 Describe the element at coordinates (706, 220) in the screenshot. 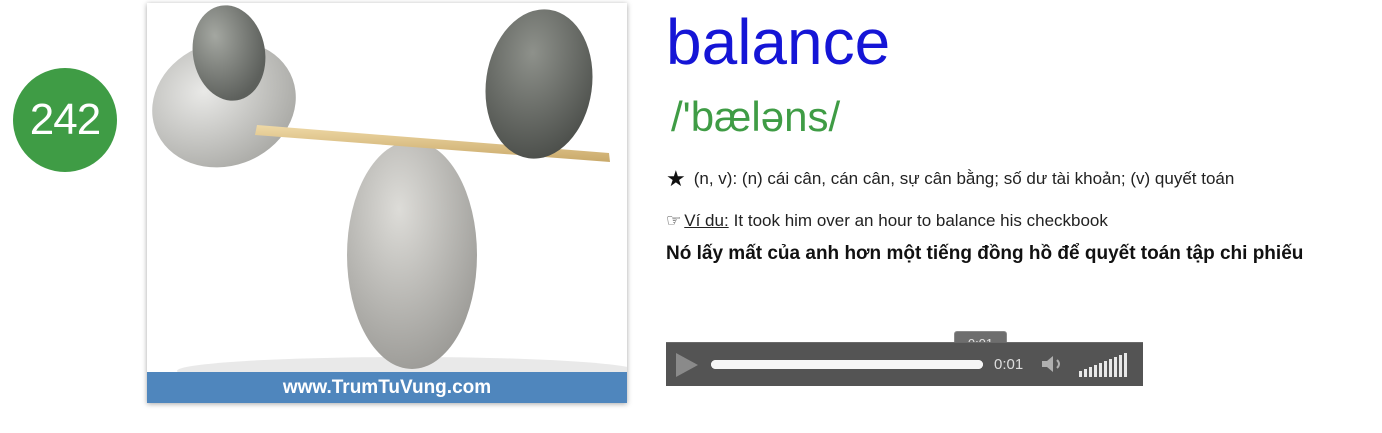

I see `example-label: Ví du:` at that location.